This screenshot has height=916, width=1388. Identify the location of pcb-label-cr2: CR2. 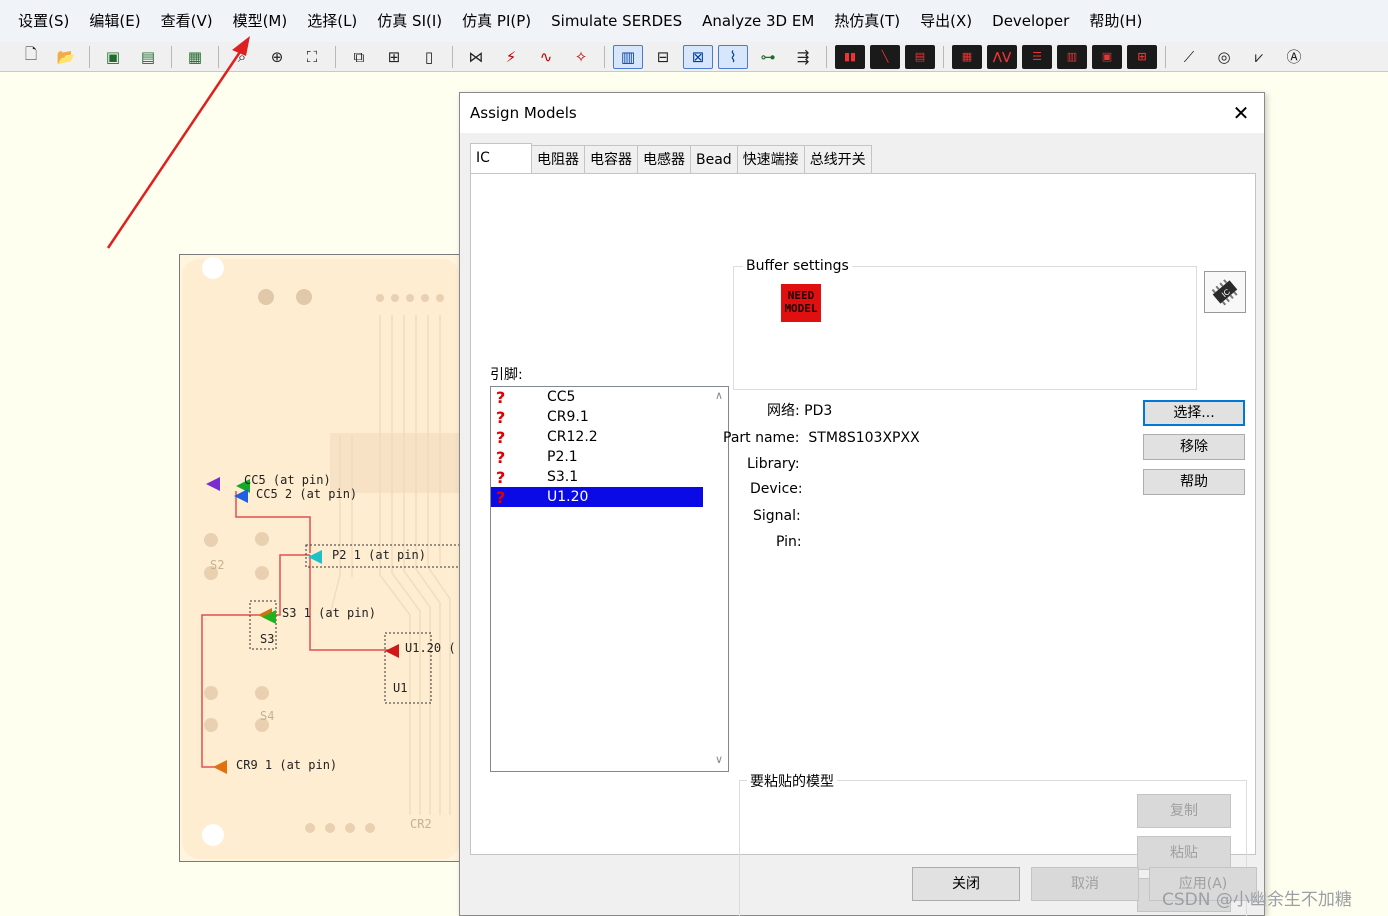
(421, 824).